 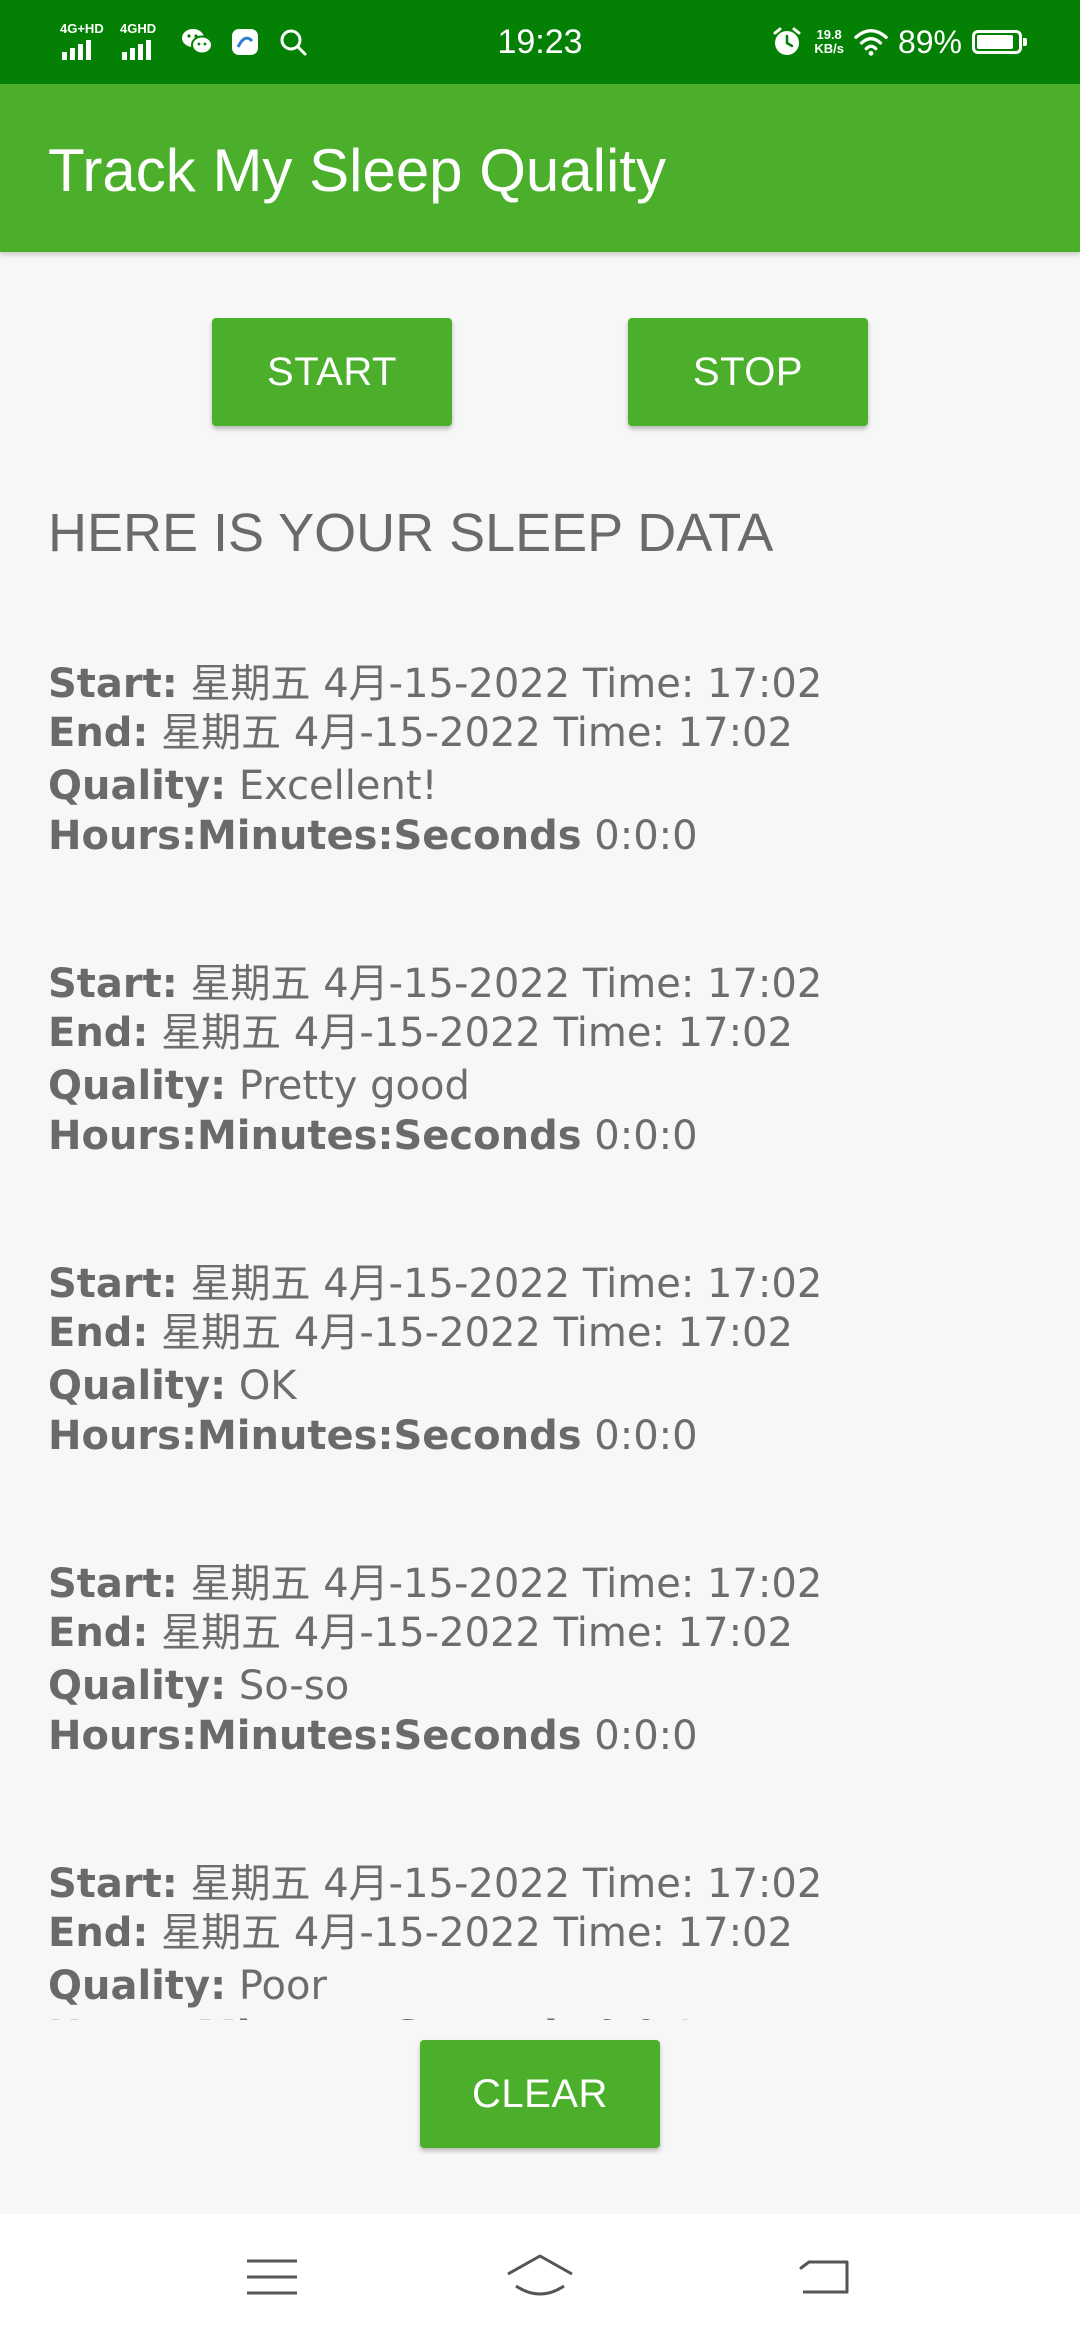 What do you see at coordinates (787, 42) in the screenshot?
I see `alarm-icon` at bounding box center [787, 42].